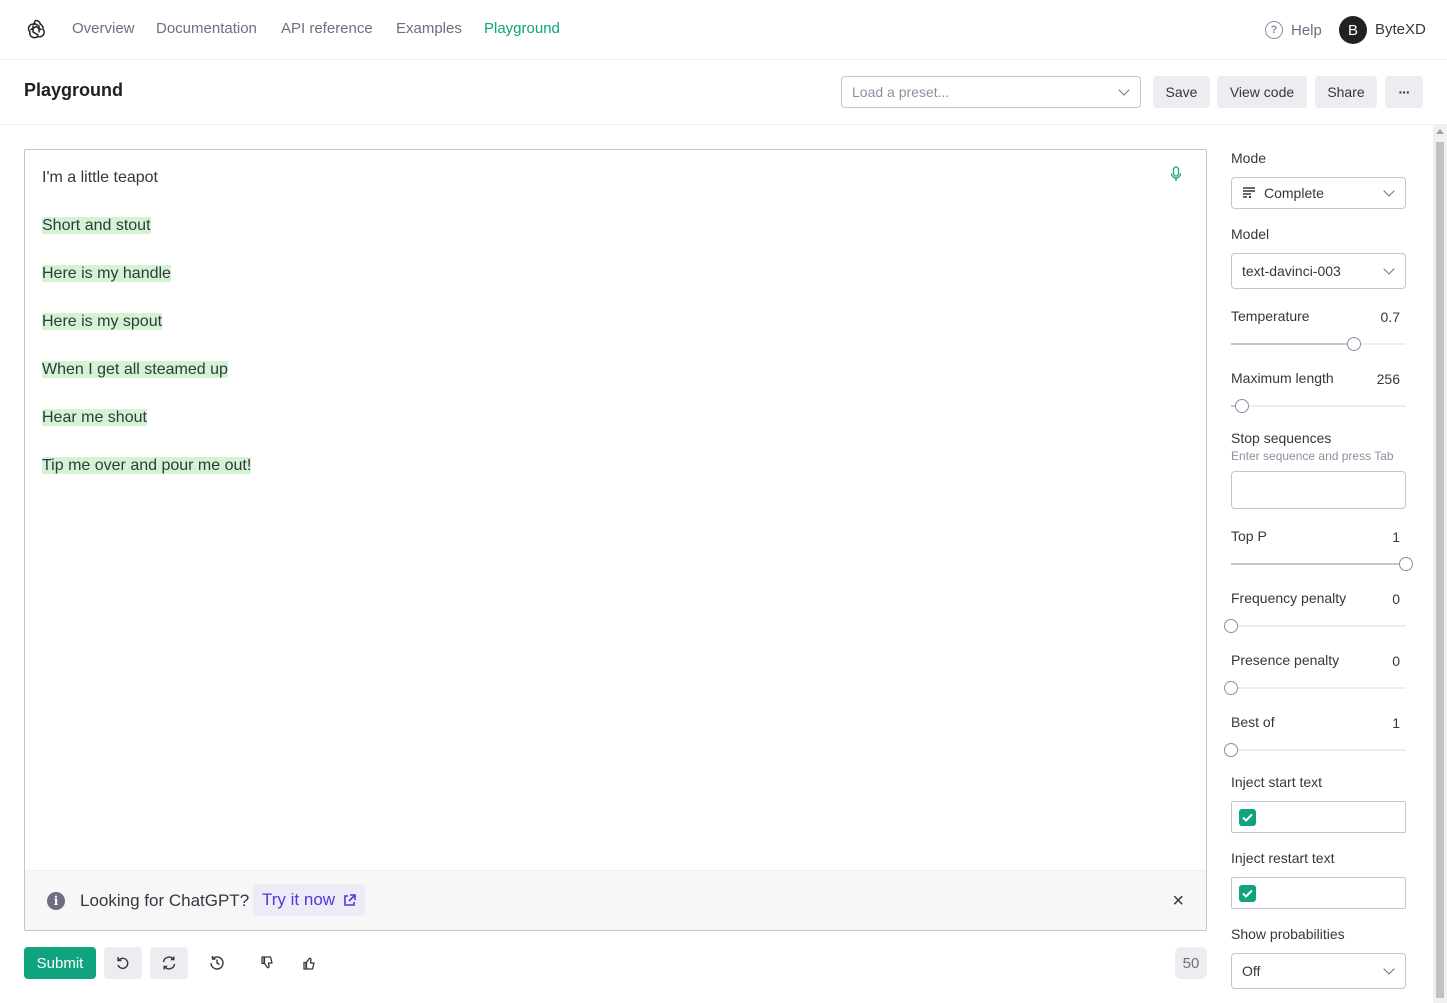 Image resolution: width=1447 pixels, height=1003 pixels. What do you see at coordinates (615, 900) in the screenshot?
I see `chatgpt-banner: i Looking for ChatGPT? Try it now ×` at bounding box center [615, 900].